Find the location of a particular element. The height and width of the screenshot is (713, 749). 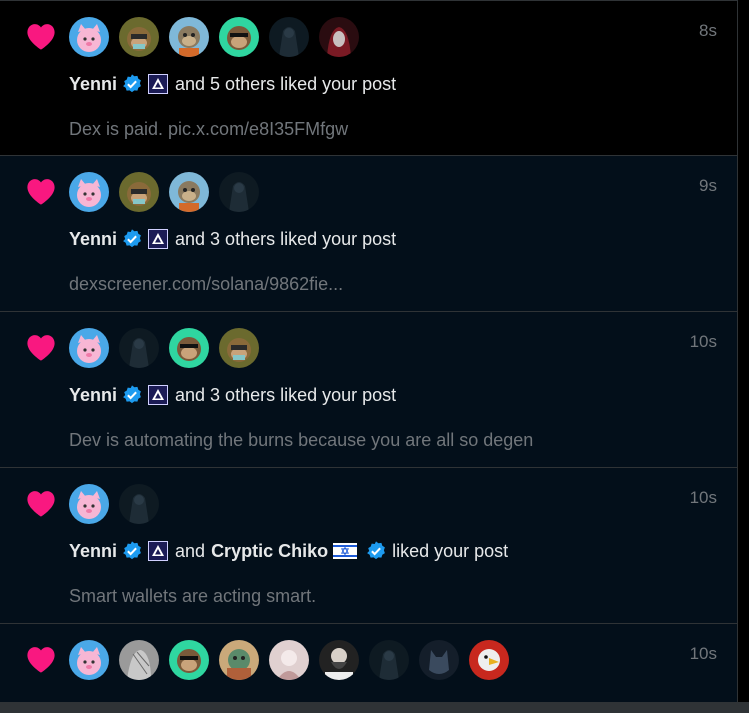

timestamp: 8s is located at coordinates (708, 31).